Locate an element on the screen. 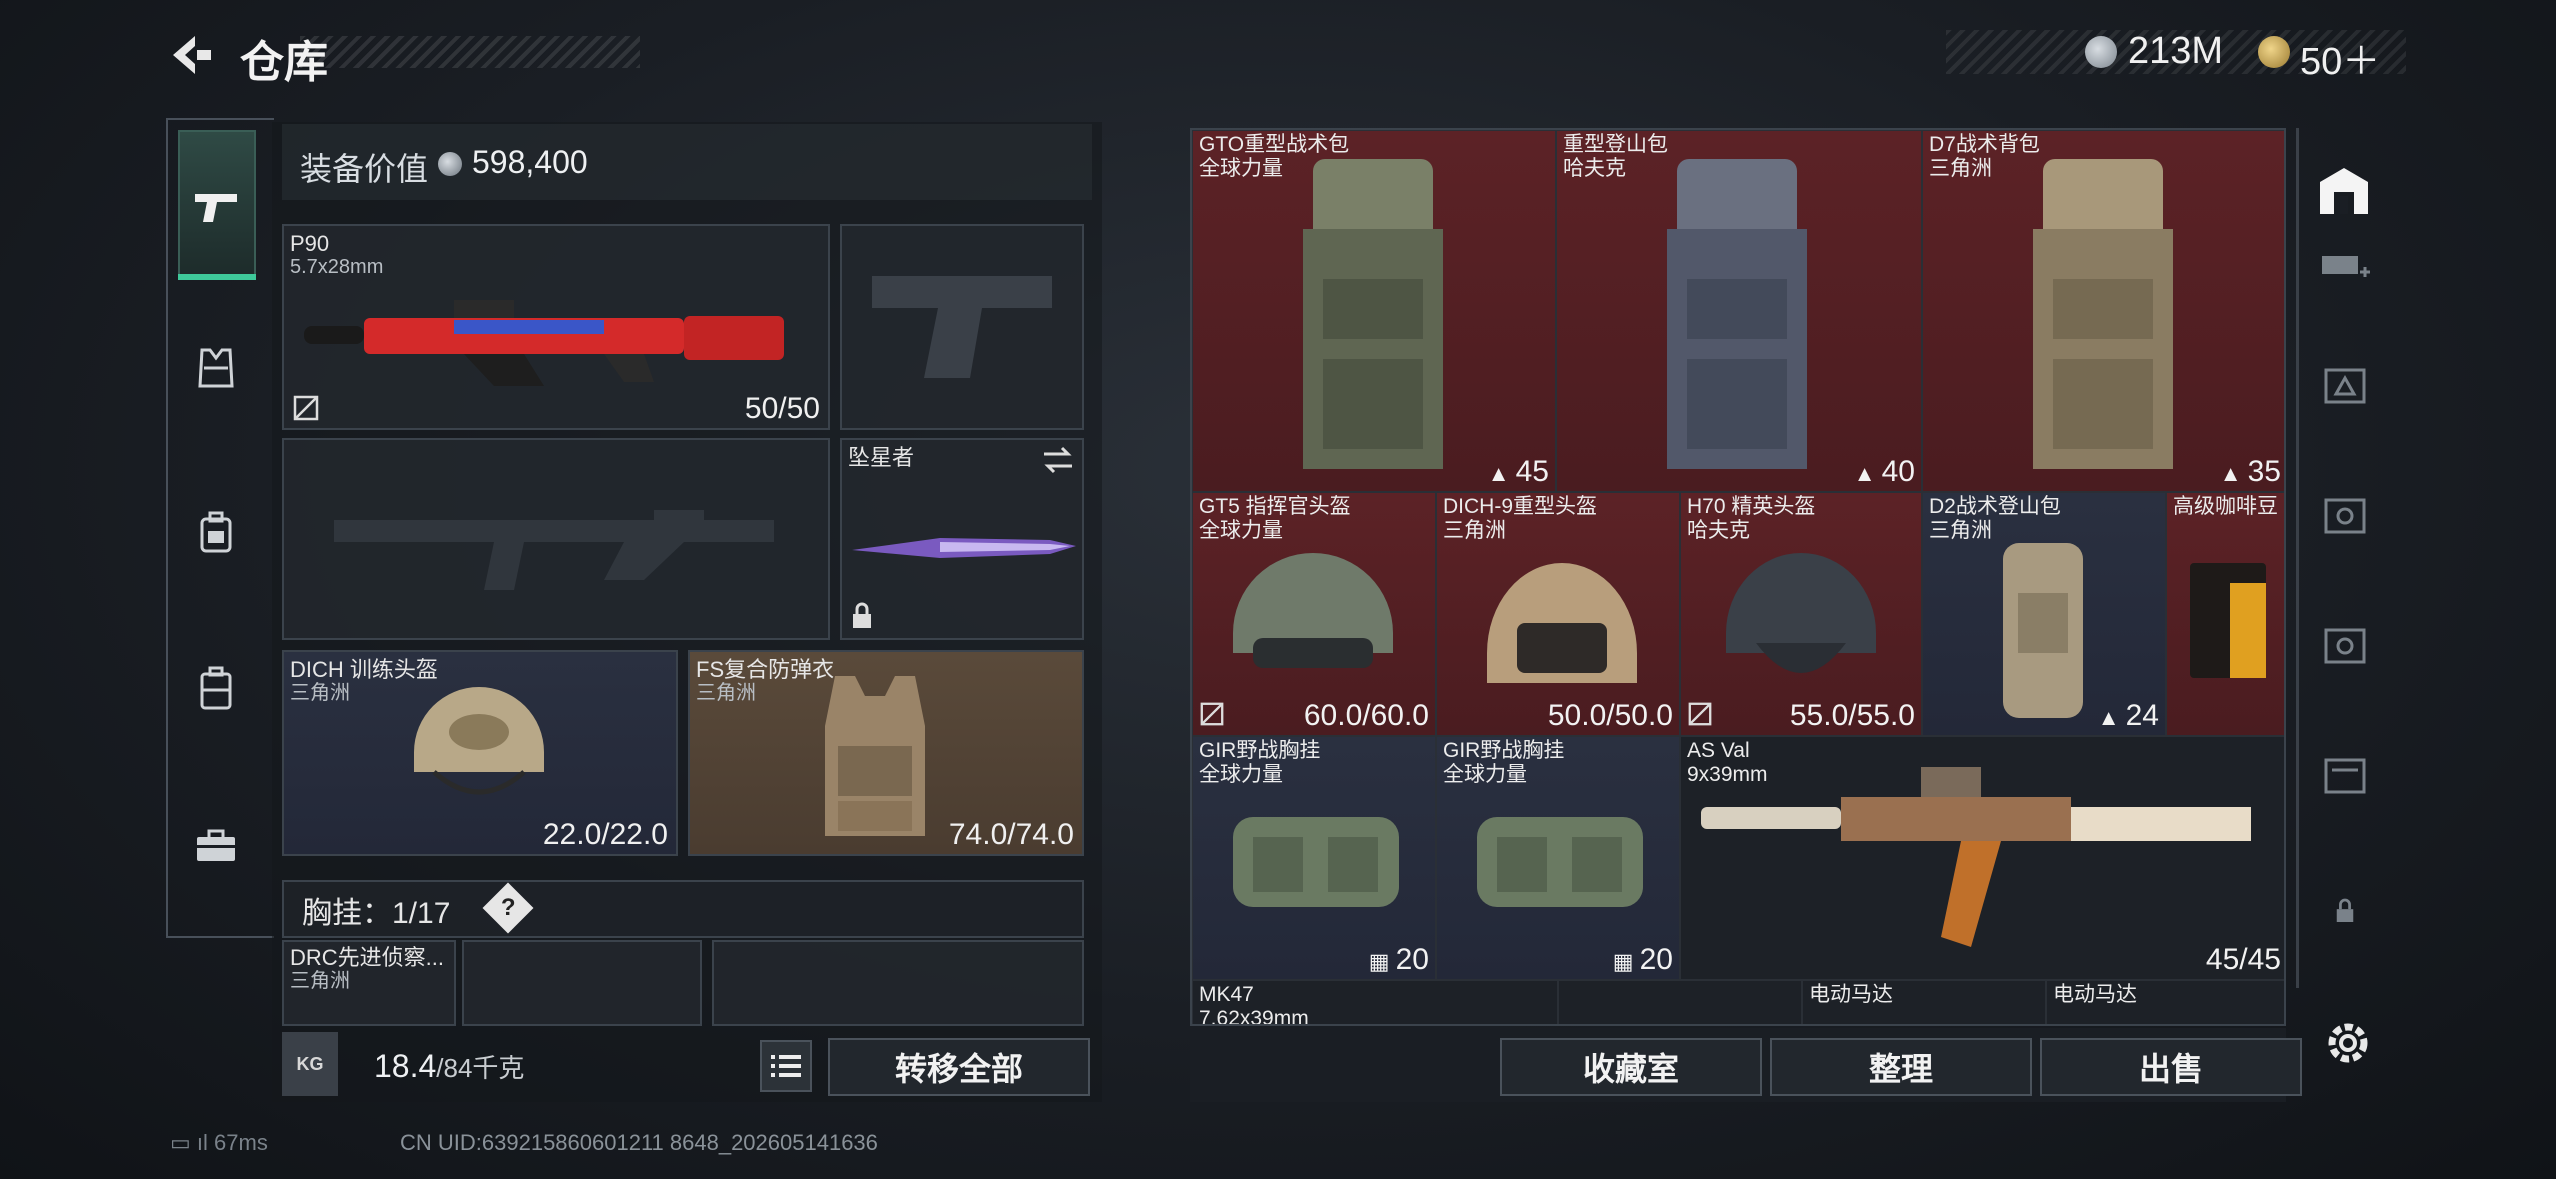  item-count-value: 45 is located at coordinates (1532, 471).